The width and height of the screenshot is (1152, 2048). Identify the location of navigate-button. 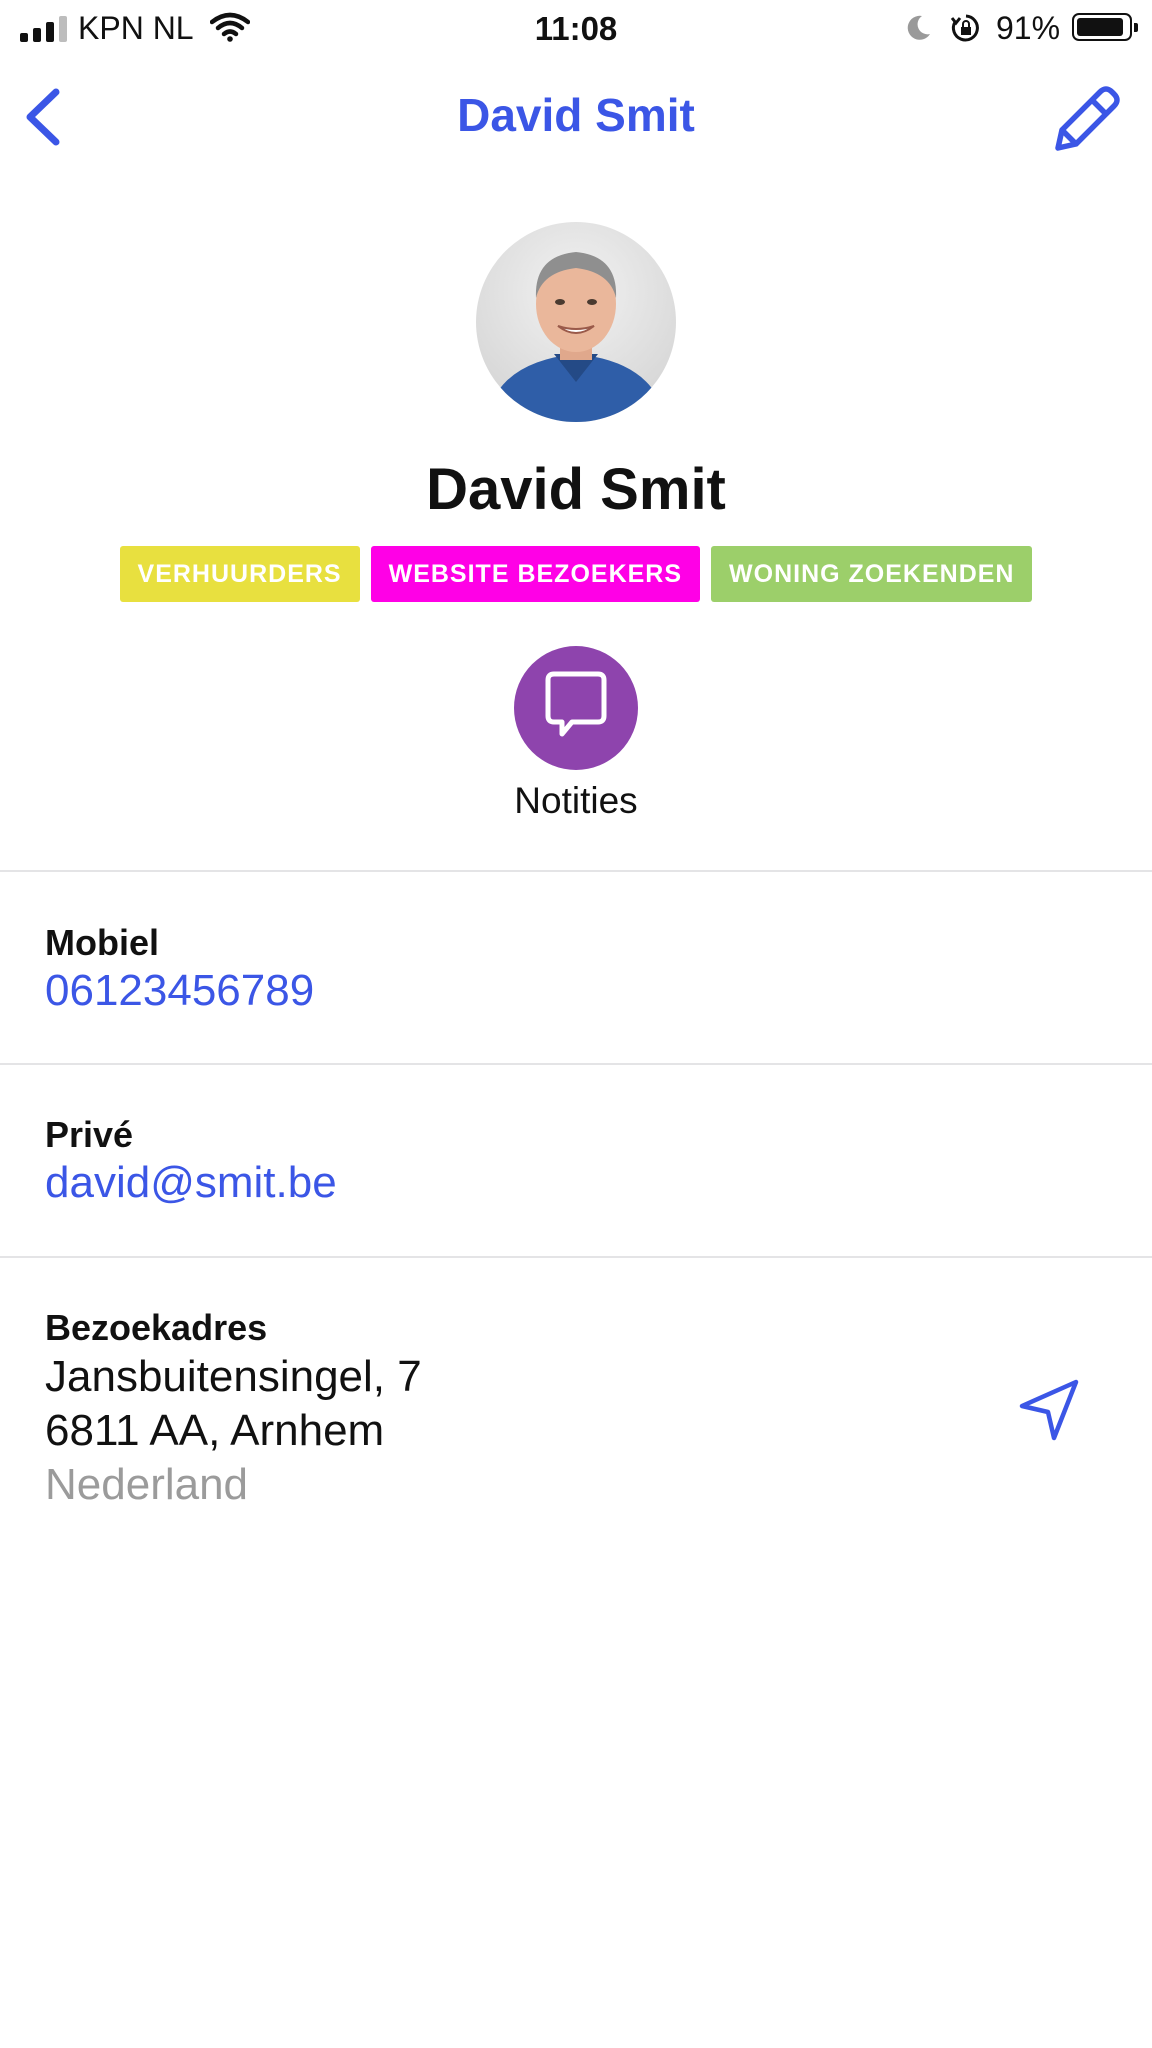
(1050, 1410).